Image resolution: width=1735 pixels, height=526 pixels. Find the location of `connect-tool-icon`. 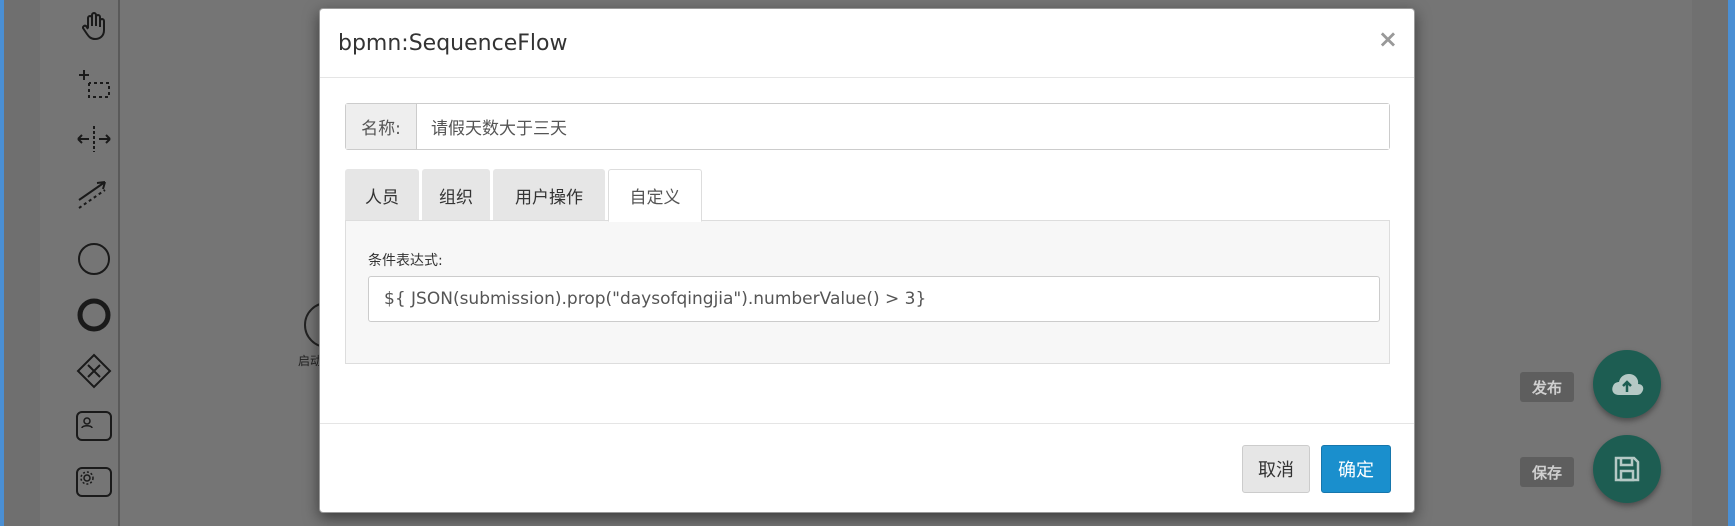

connect-tool-icon is located at coordinates (94, 193).